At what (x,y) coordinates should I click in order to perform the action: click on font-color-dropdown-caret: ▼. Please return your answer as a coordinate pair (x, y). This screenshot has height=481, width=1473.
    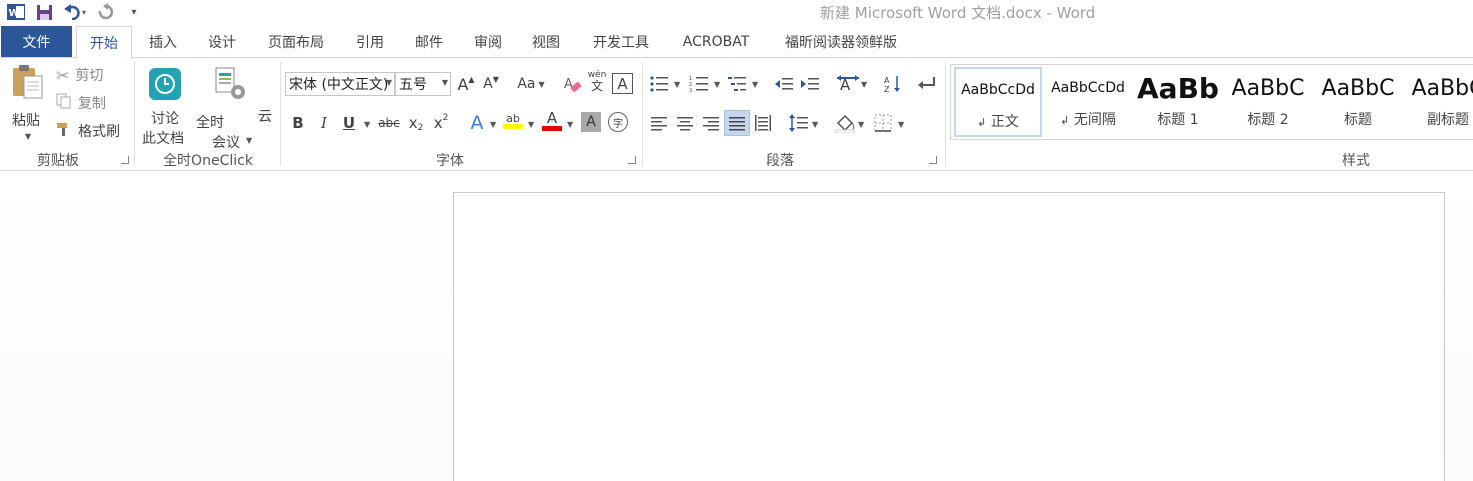
    Looking at the image, I should click on (570, 124).